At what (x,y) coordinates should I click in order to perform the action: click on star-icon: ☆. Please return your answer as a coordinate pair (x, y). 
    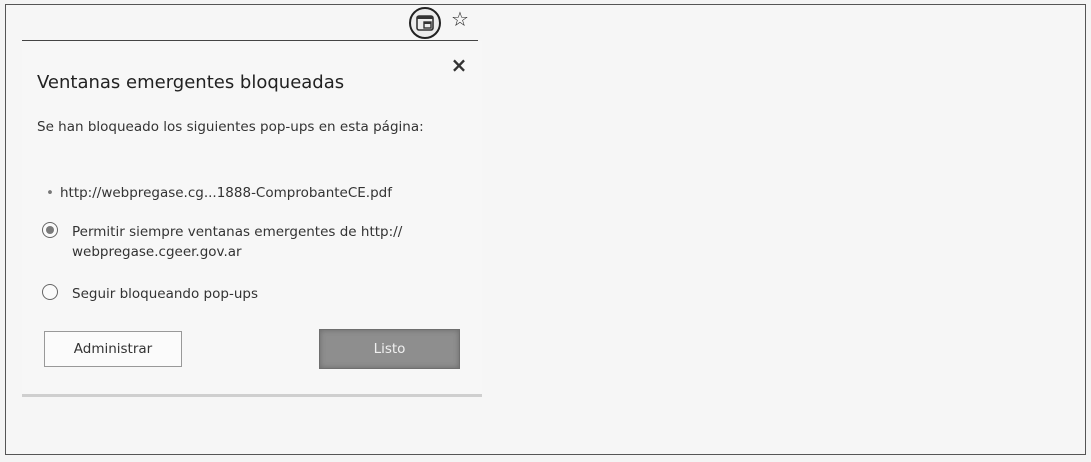
    Looking at the image, I should click on (460, 19).